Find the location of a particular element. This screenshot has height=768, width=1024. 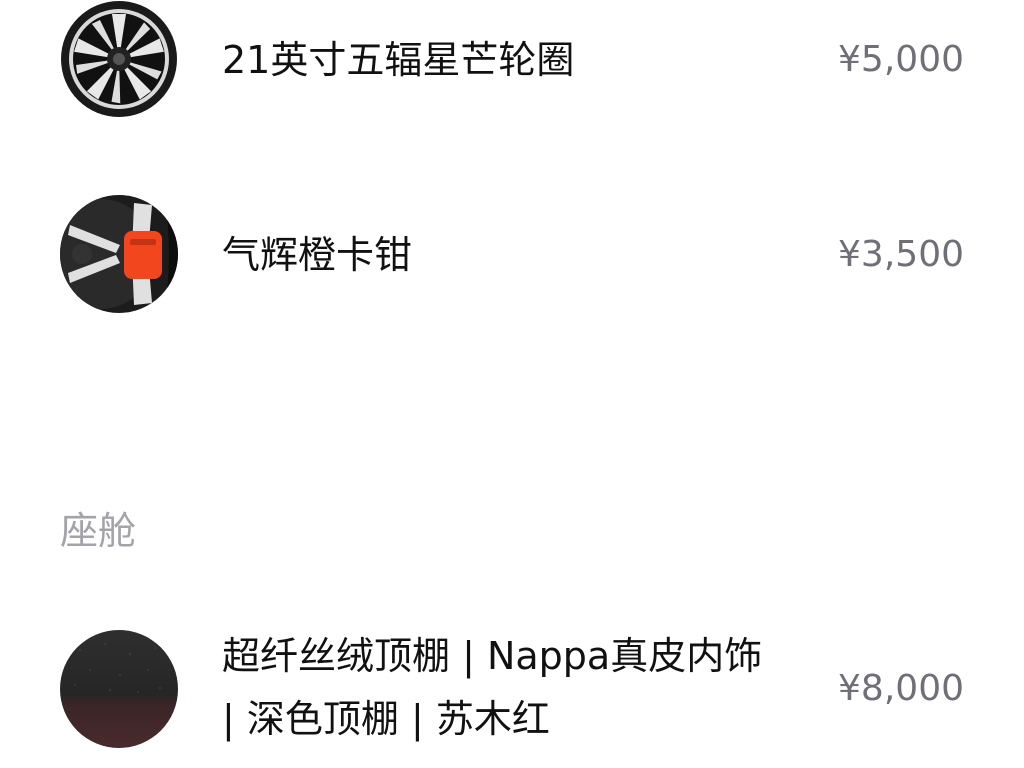

option-name: 气辉橙卡钳 is located at coordinates (317, 255).